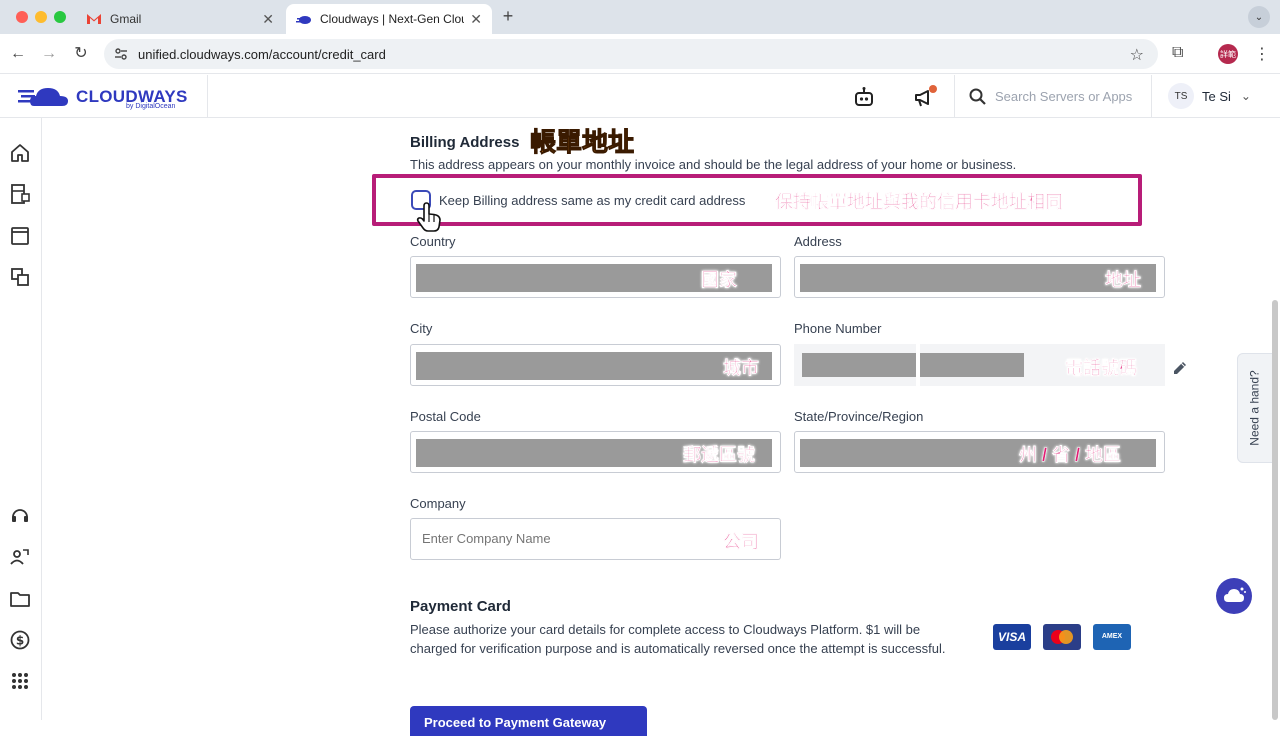 The image size is (1280, 736). Describe the element at coordinates (20, 557) in the screenshot. I see `team-icon` at that location.